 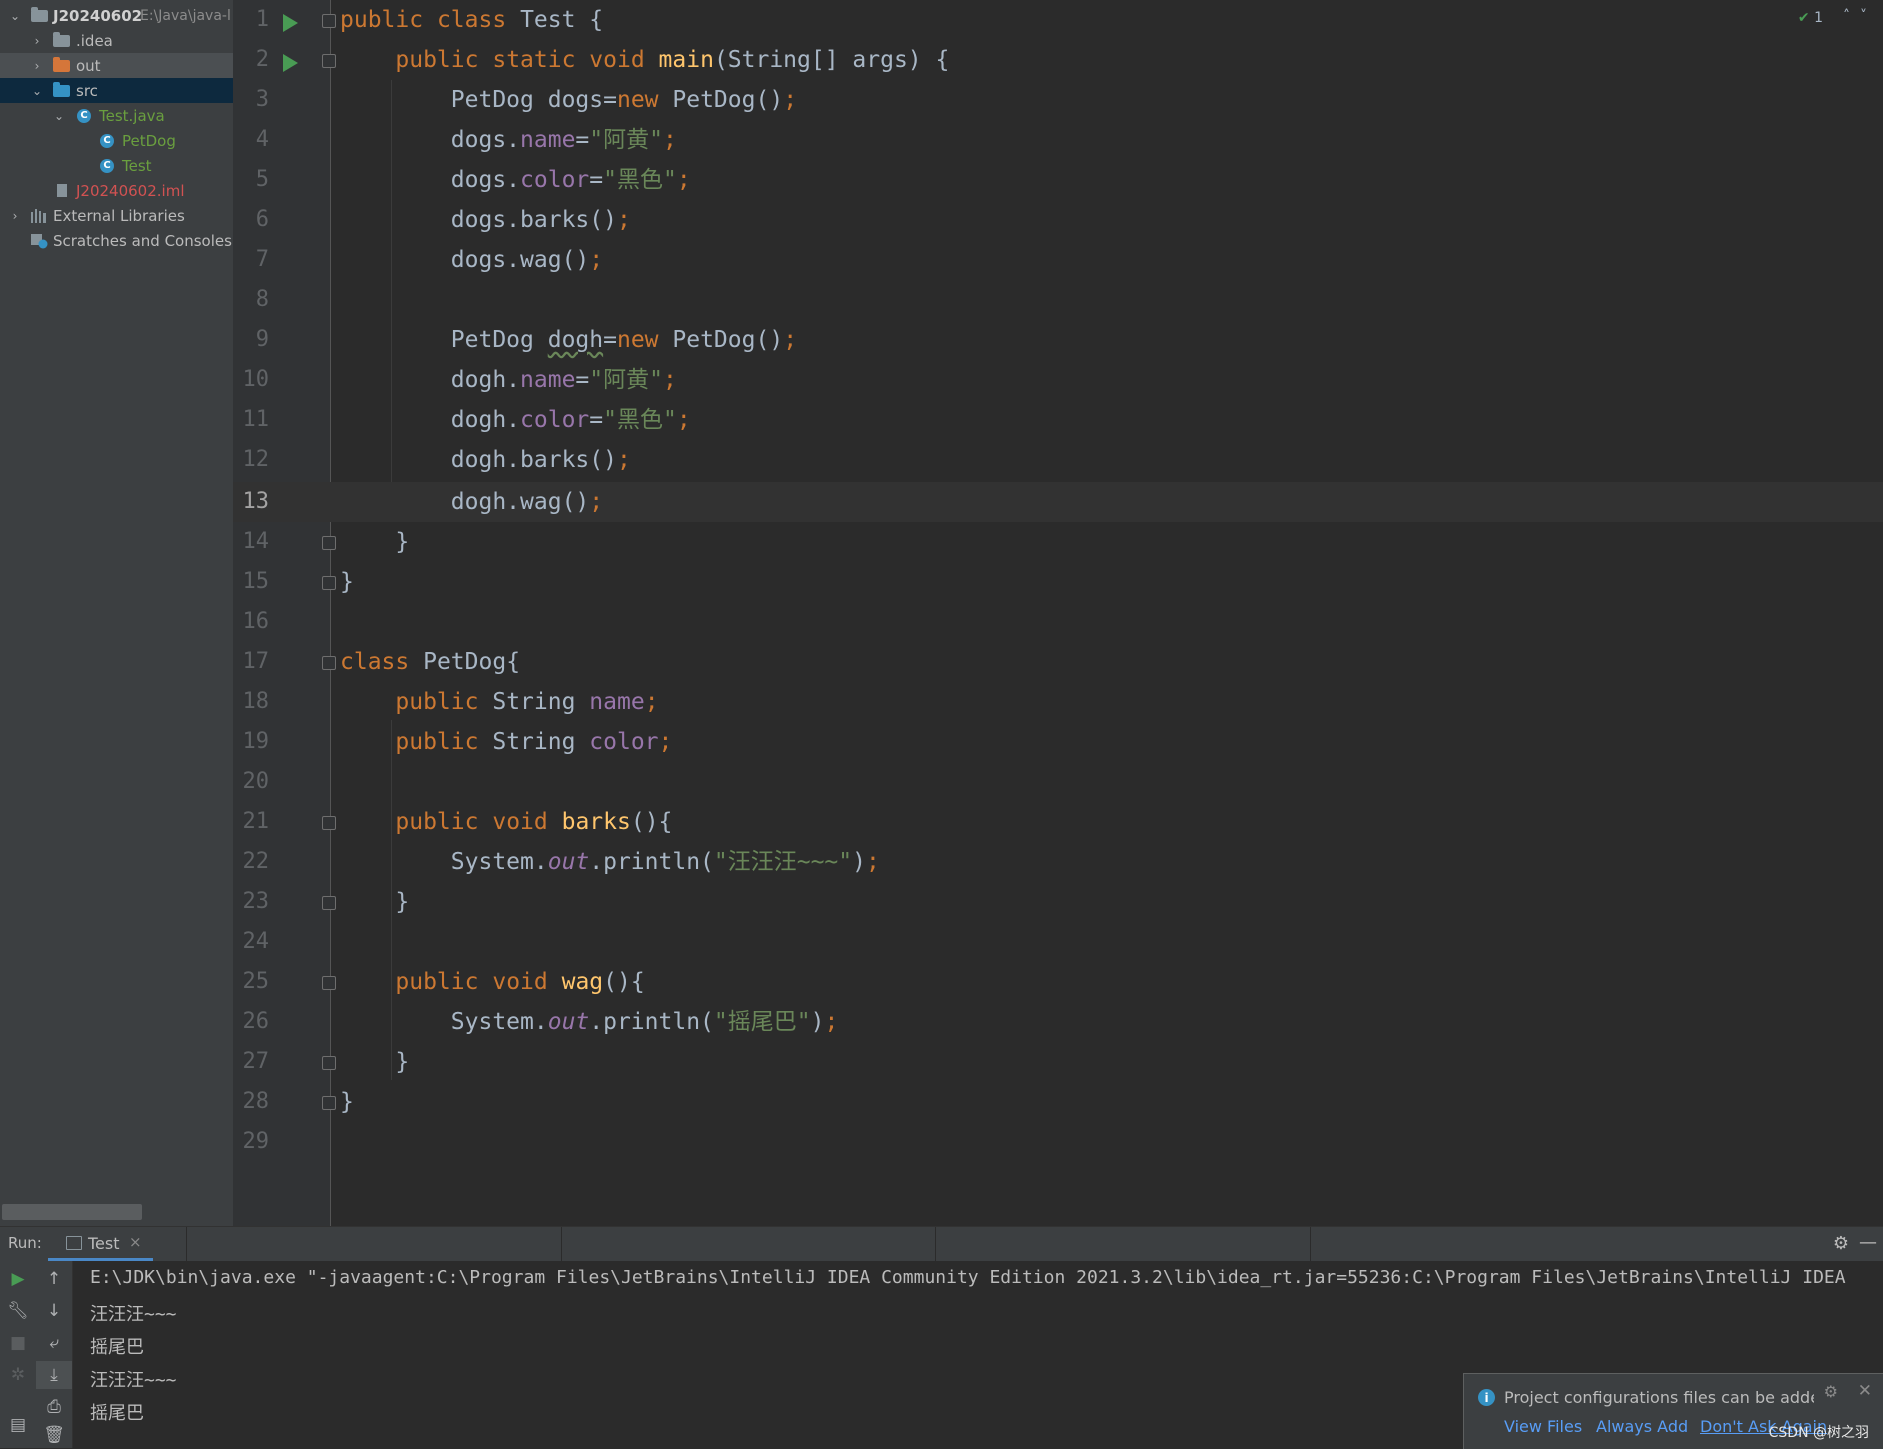 I want to click on print-icon: ⎙, so click(x=54, y=1407).